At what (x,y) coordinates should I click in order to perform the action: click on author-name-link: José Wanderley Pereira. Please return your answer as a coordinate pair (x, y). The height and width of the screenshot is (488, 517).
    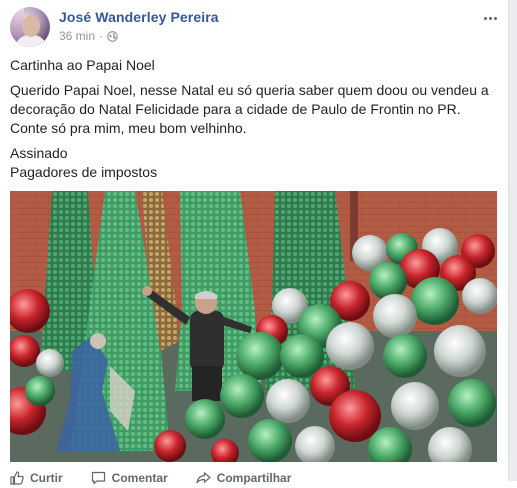
    Looking at the image, I should click on (139, 17).